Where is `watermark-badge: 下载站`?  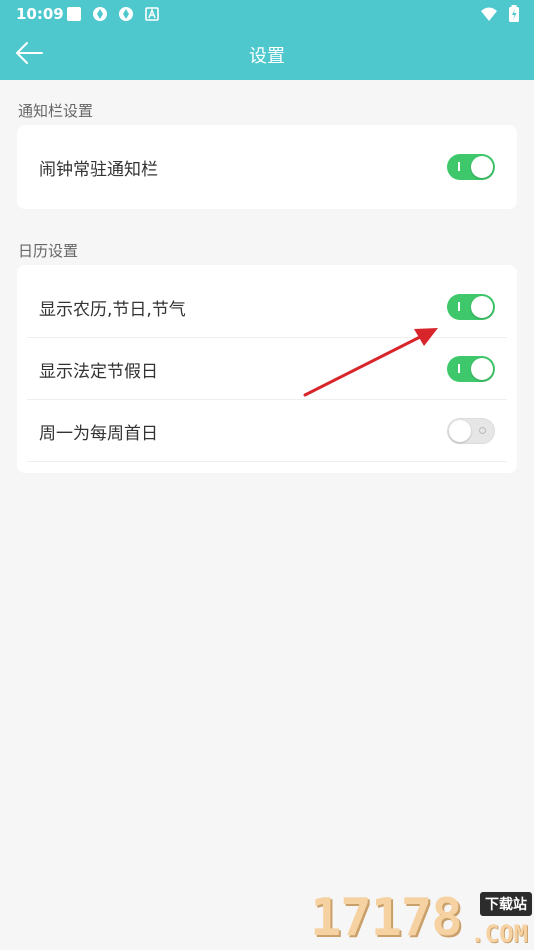 watermark-badge: 下载站 is located at coordinates (506, 904).